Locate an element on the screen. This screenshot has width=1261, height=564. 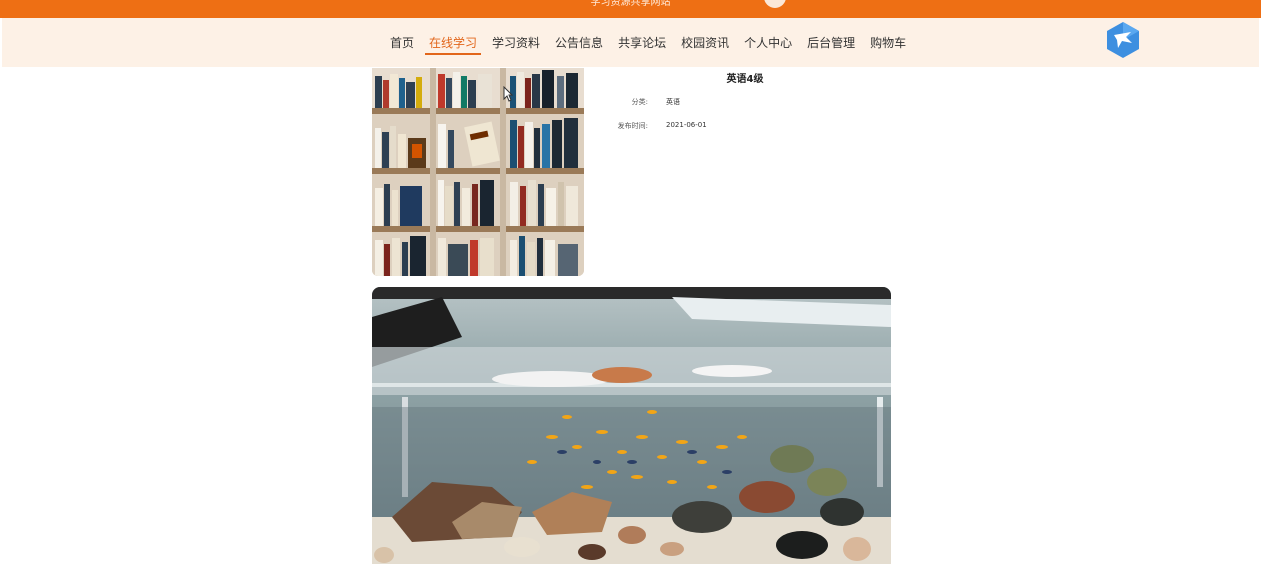
publish-time-value: 2021-06-01 is located at coordinates (686, 125).